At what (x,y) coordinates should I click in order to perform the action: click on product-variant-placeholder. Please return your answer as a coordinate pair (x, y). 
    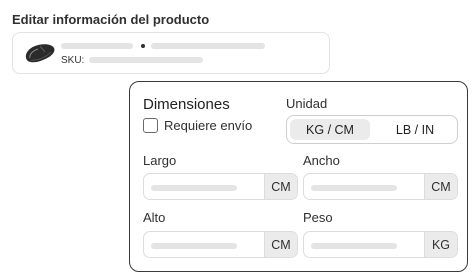
    Looking at the image, I should click on (208, 46).